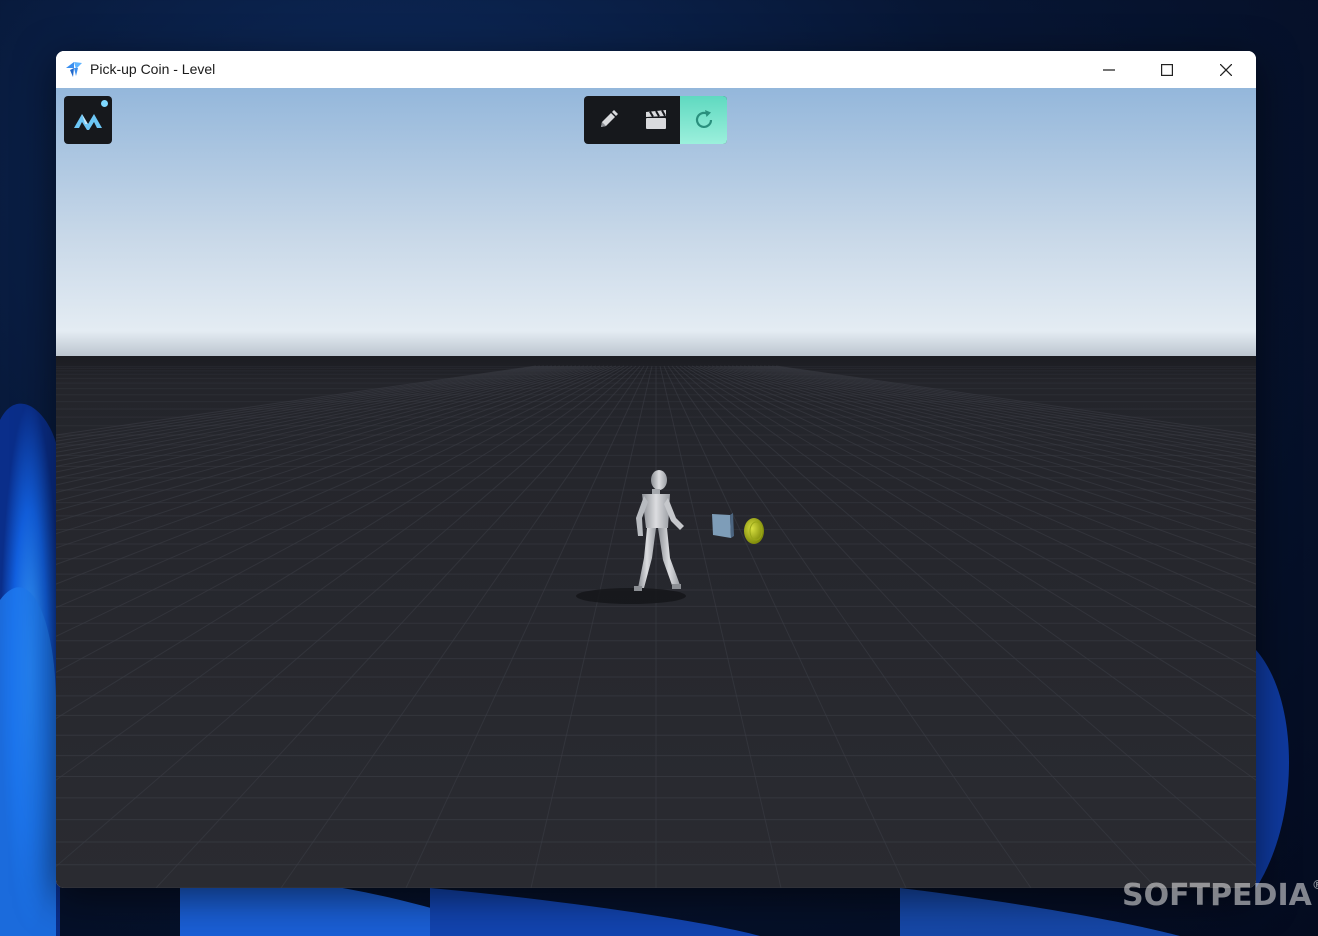 Image resolution: width=1318 pixels, height=936 pixels. I want to click on edit-mode-button, so click(608, 120).